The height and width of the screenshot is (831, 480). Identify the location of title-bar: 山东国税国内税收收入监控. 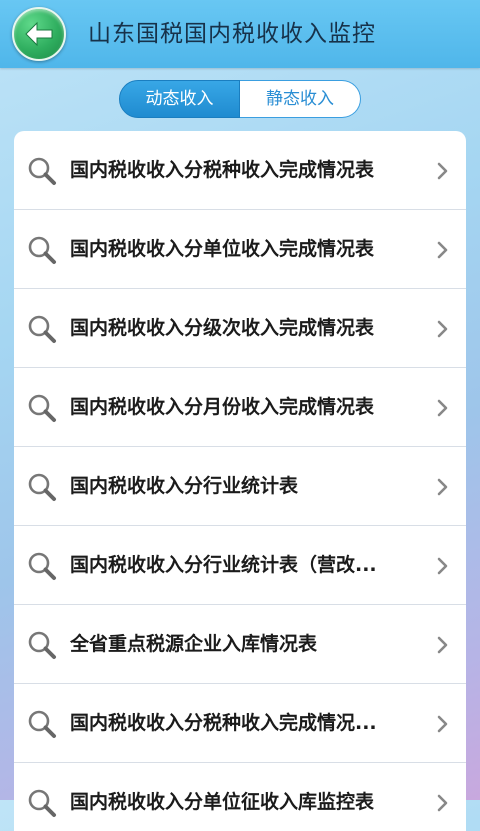
(240, 34).